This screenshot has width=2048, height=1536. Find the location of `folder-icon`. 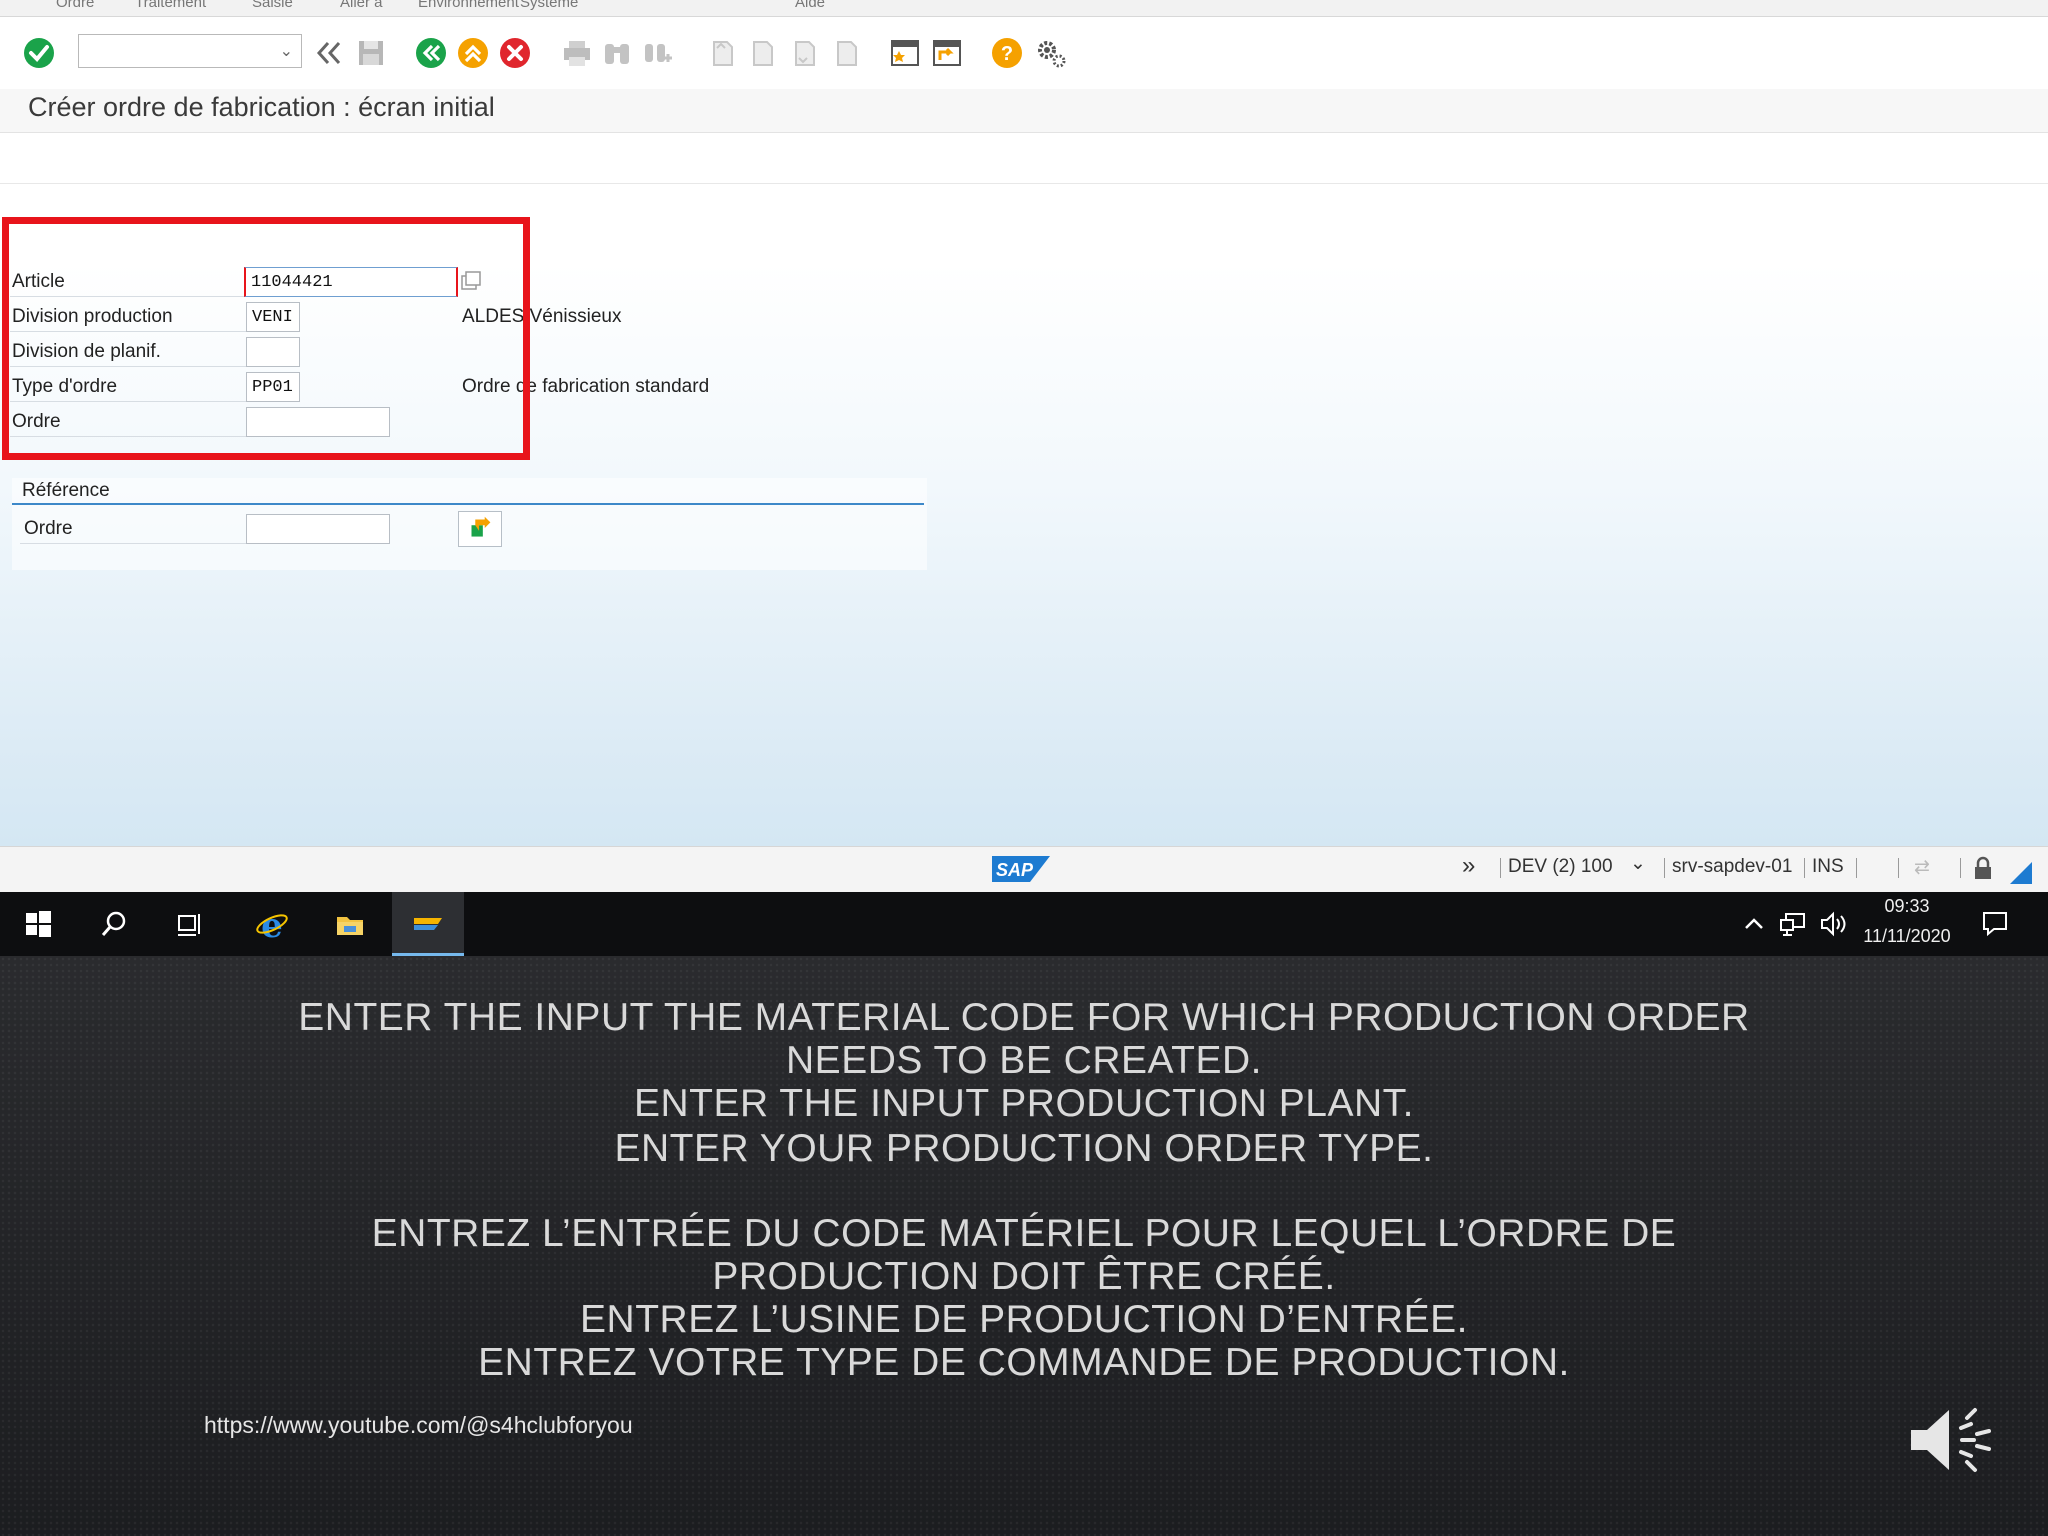

folder-icon is located at coordinates (350, 926).